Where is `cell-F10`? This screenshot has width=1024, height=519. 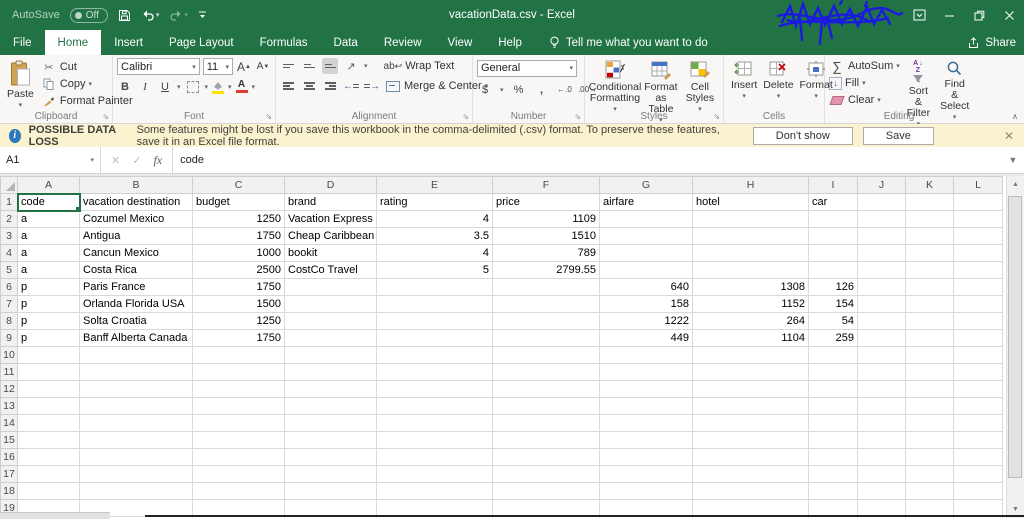
cell-F10 is located at coordinates (546, 355).